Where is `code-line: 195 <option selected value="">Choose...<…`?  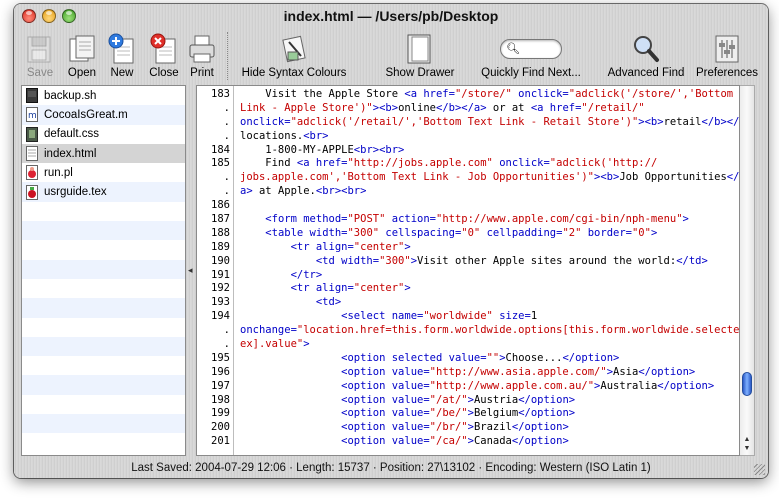
code-line: 195 <option selected value="">Choose...<… is located at coordinates (468, 359).